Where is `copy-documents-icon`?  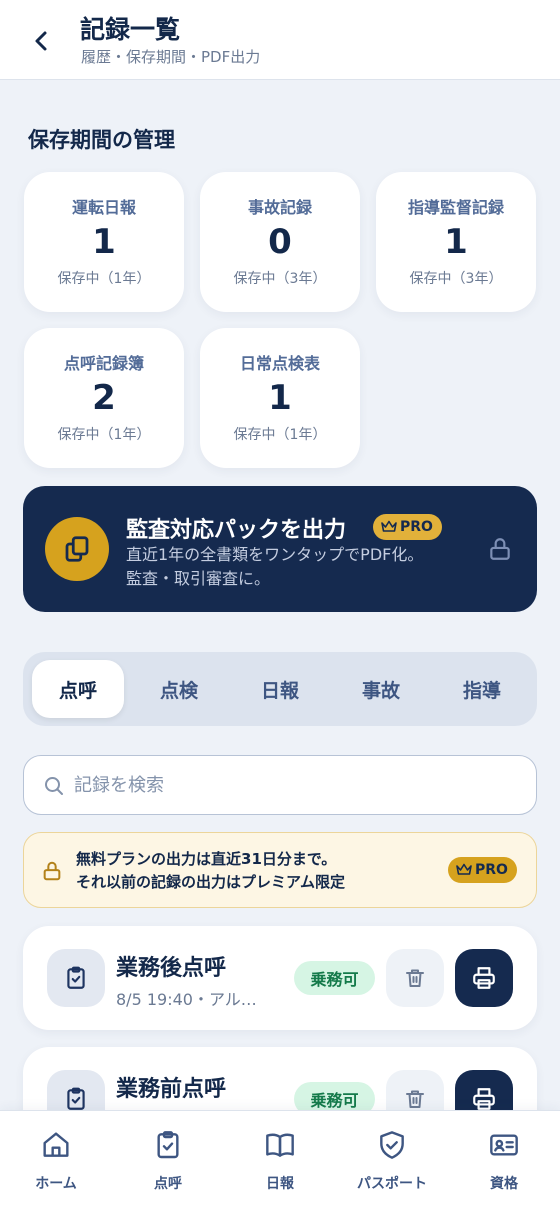
copy-documents-icon is located at coordinates (77, 549).